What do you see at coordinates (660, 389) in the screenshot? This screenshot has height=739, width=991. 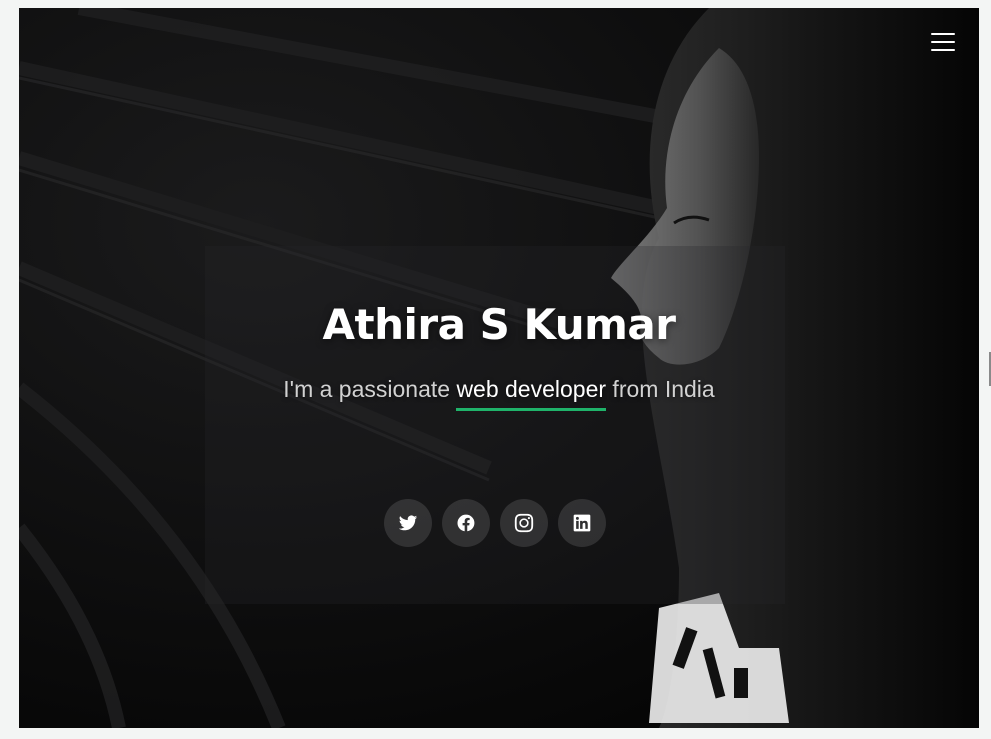 I see `subtitle-suffix: from India` at bounding box center [660, 389].